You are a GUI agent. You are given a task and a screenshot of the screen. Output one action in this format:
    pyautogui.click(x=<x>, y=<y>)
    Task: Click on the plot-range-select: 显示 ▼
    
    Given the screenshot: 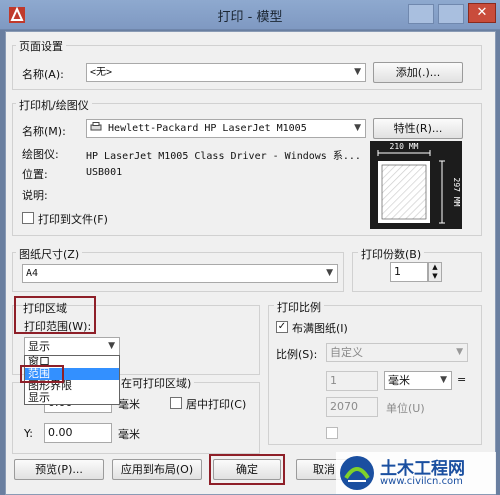 What is the action you would take?
    pyautogui.click(x=72, y=346)
    